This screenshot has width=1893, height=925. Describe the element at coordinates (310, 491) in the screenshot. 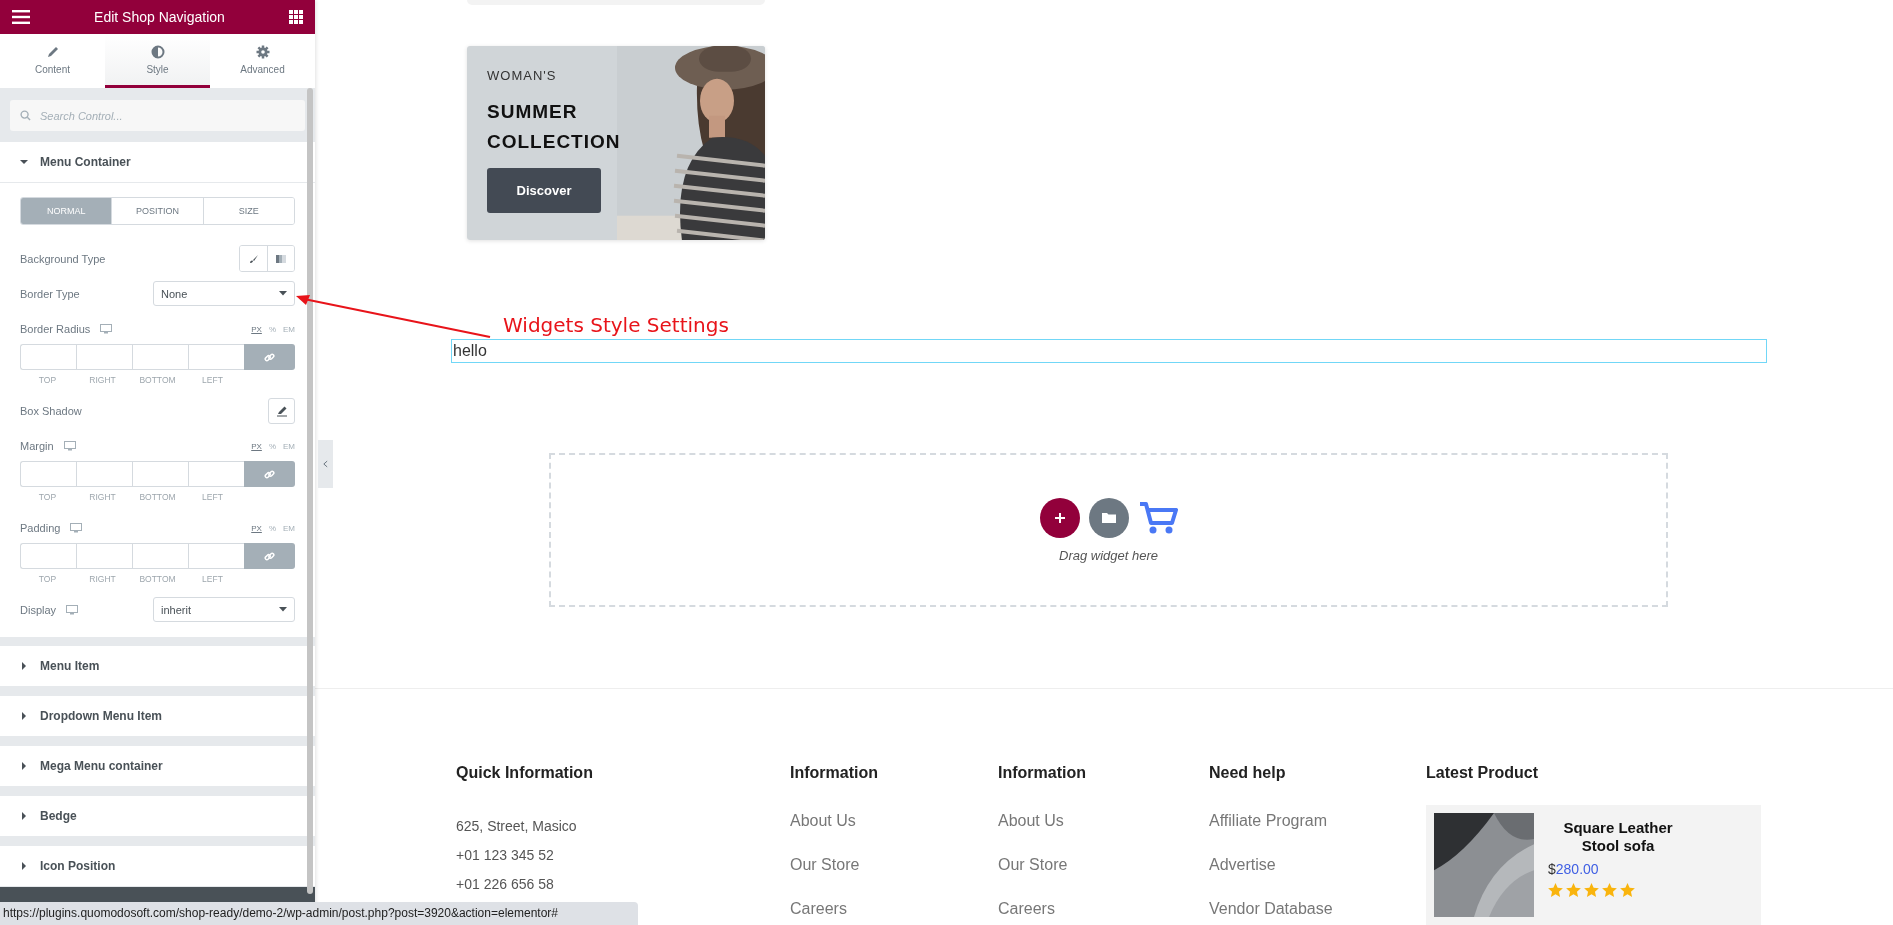

I see `scrollbar` at that location.